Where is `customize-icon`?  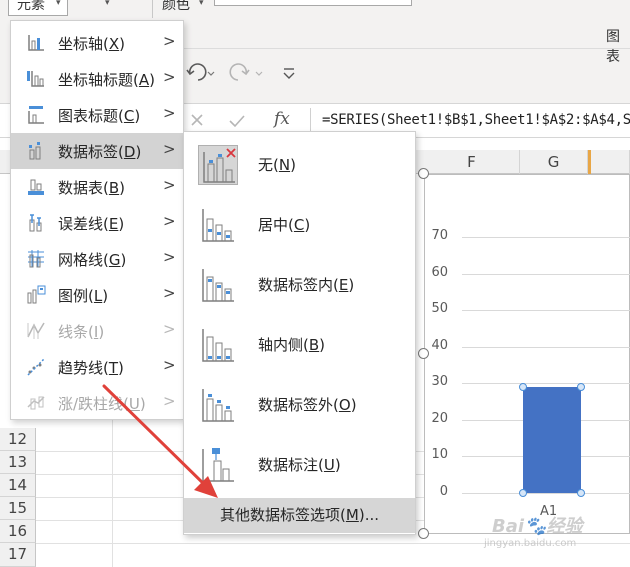 customize-icon is located at coordinates (289, 73).